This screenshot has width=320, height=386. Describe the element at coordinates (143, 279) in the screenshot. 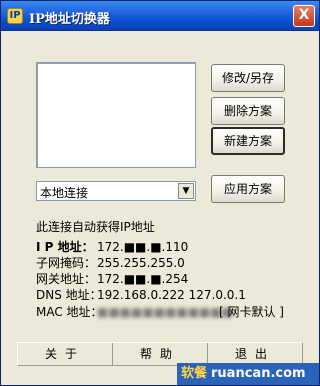

I see `gateway-value: 172.■■.■.254` at that location.